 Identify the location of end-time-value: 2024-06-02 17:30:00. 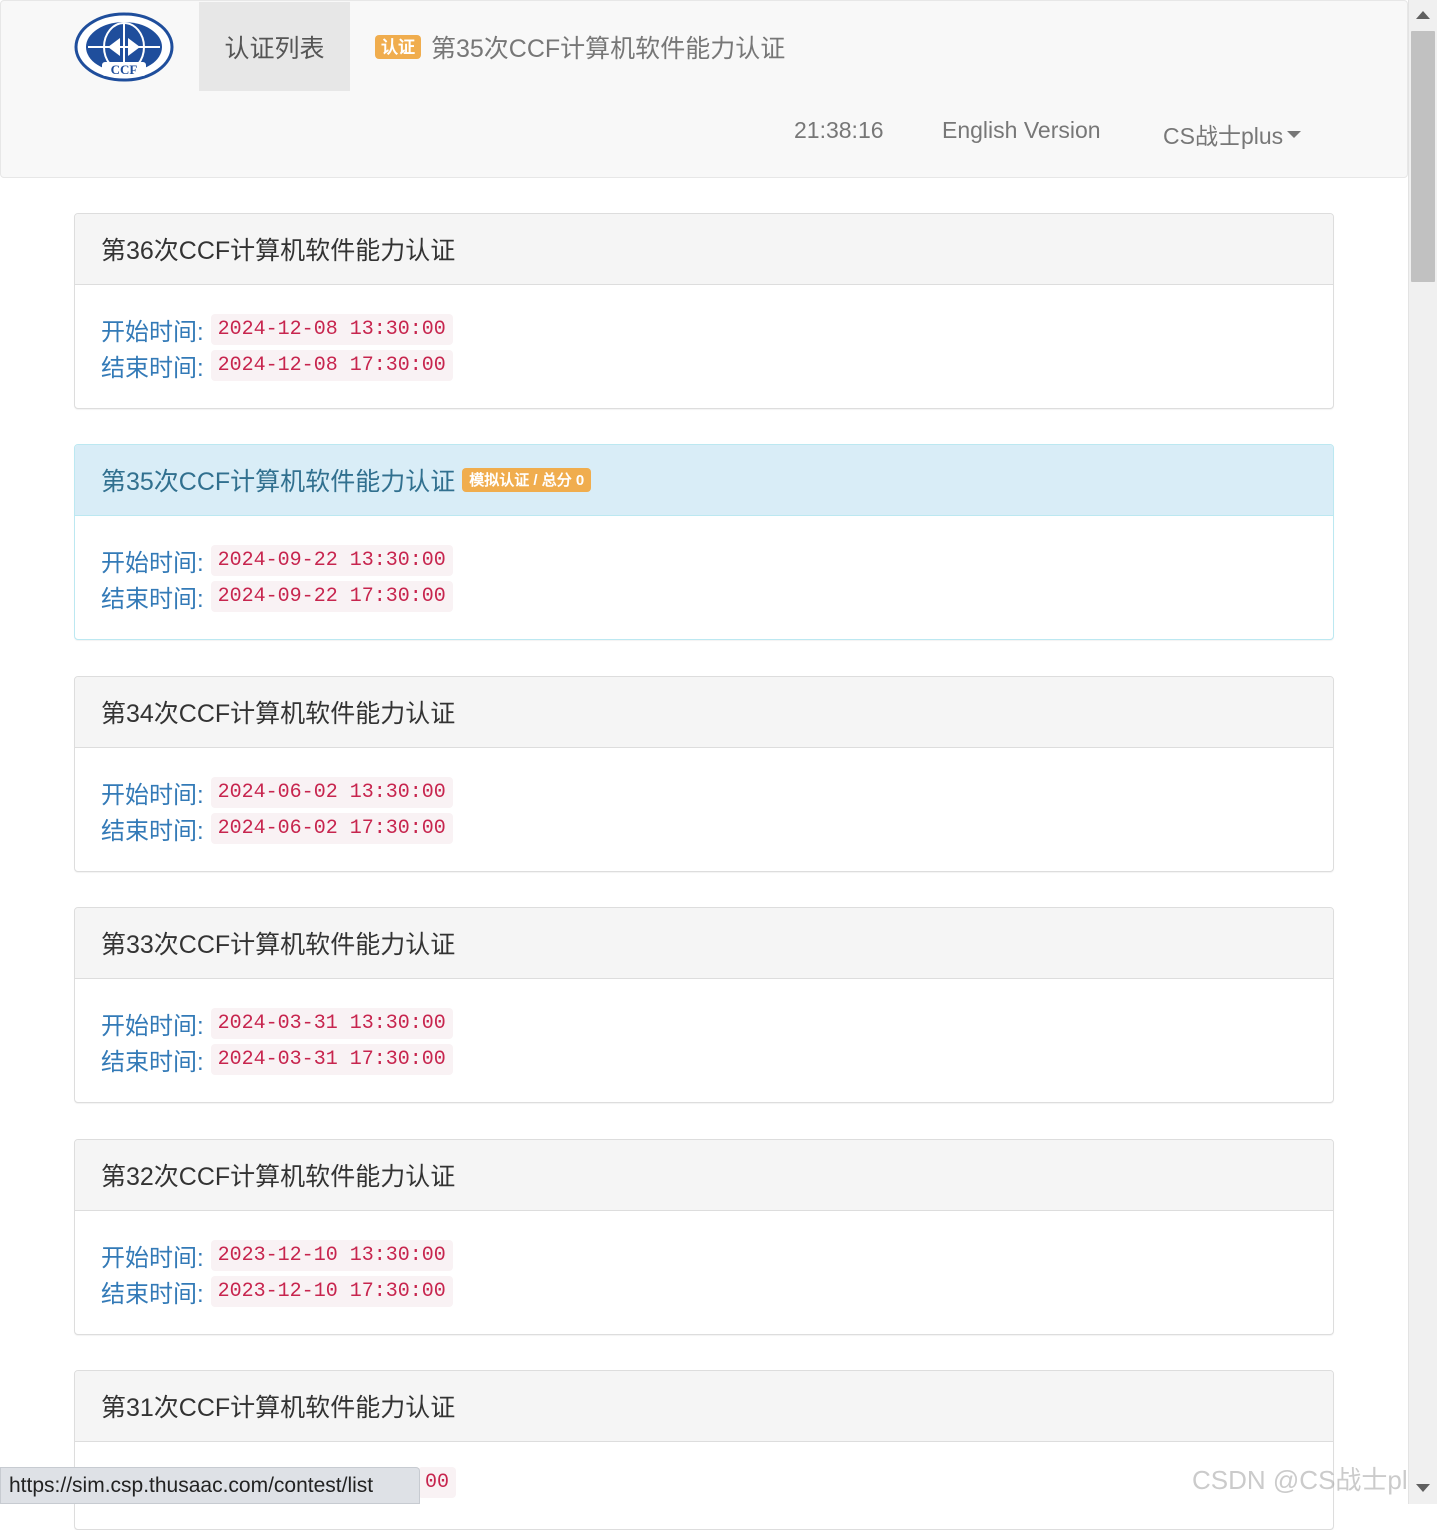
(331, 828).